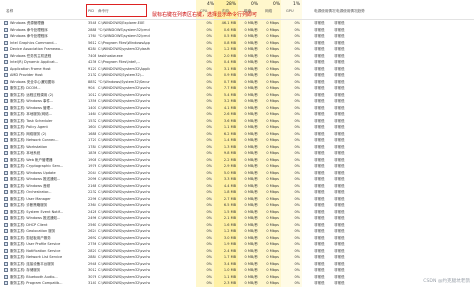 This screenshot has height=287, width=474. Describe the element at coordinates (288, 4) in the screenshot. I see `gpu-total: 1%` at that location.